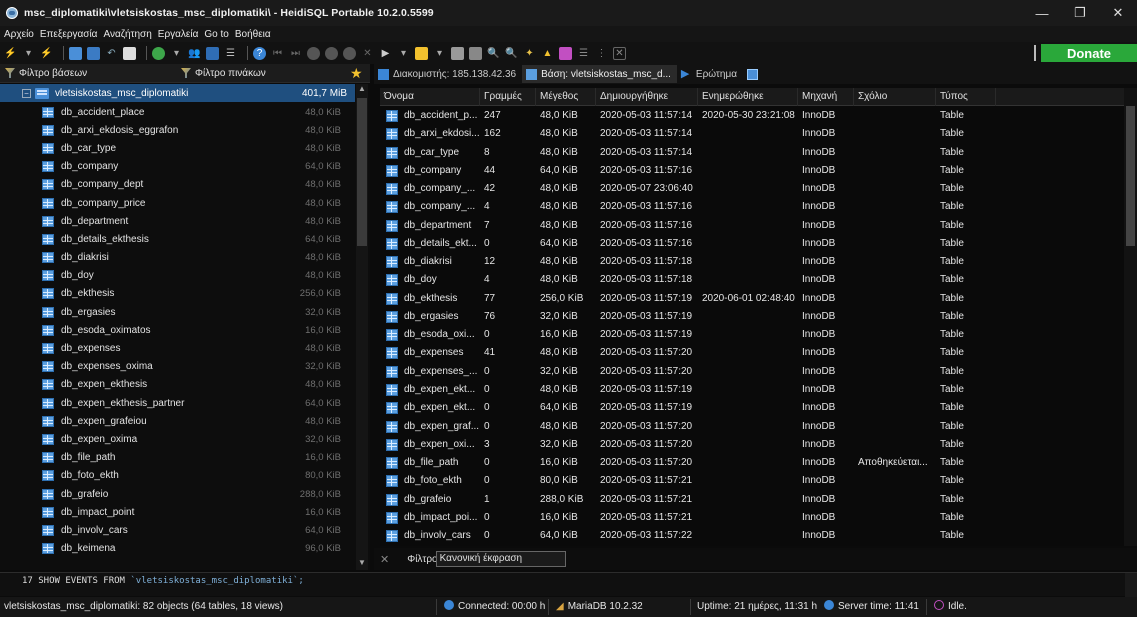 The height and width of the screenshot is (617, 1137). What do you see at coordinates (500, 559) in the screenshot?
I see `regex-filter-input: Κανονική έκφραση` at bounding box center [500, 559].